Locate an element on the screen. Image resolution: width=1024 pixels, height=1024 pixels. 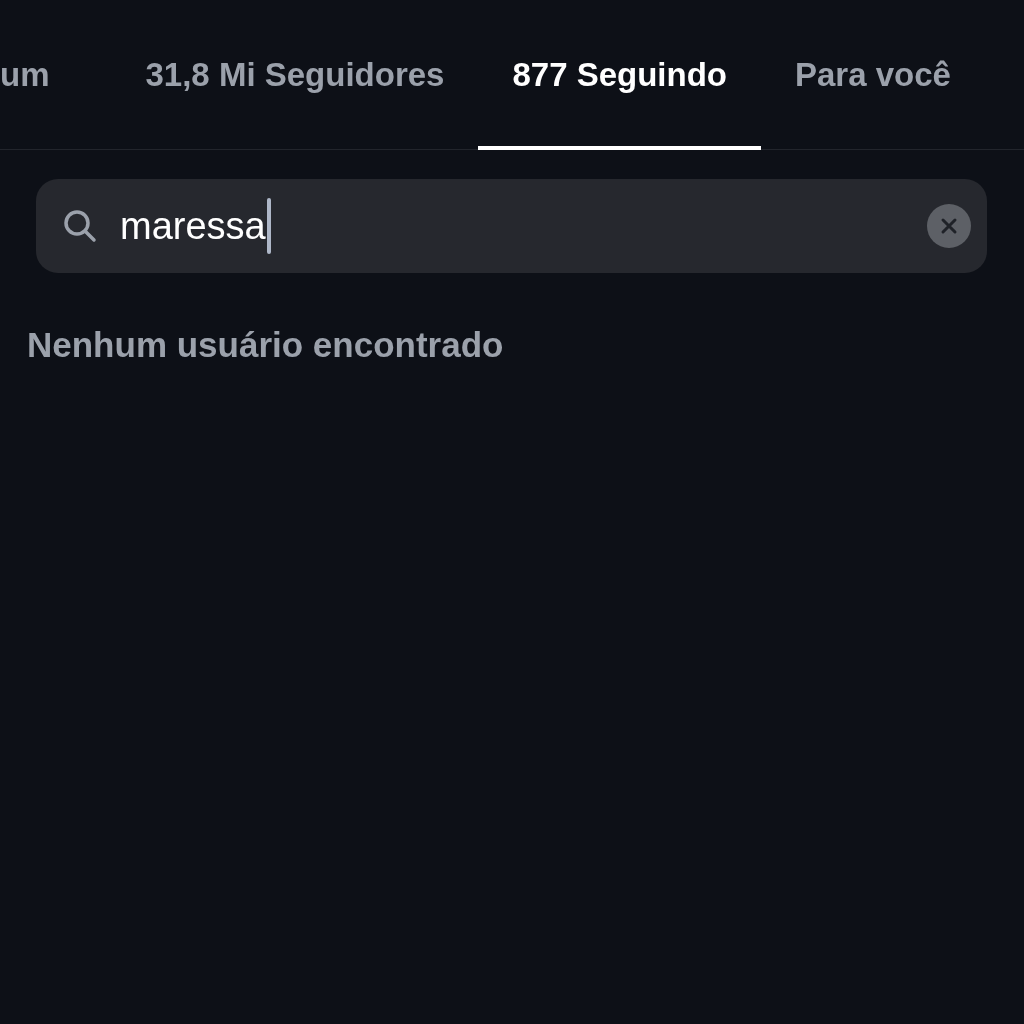
clear-button is located at coordinates (949, 226).